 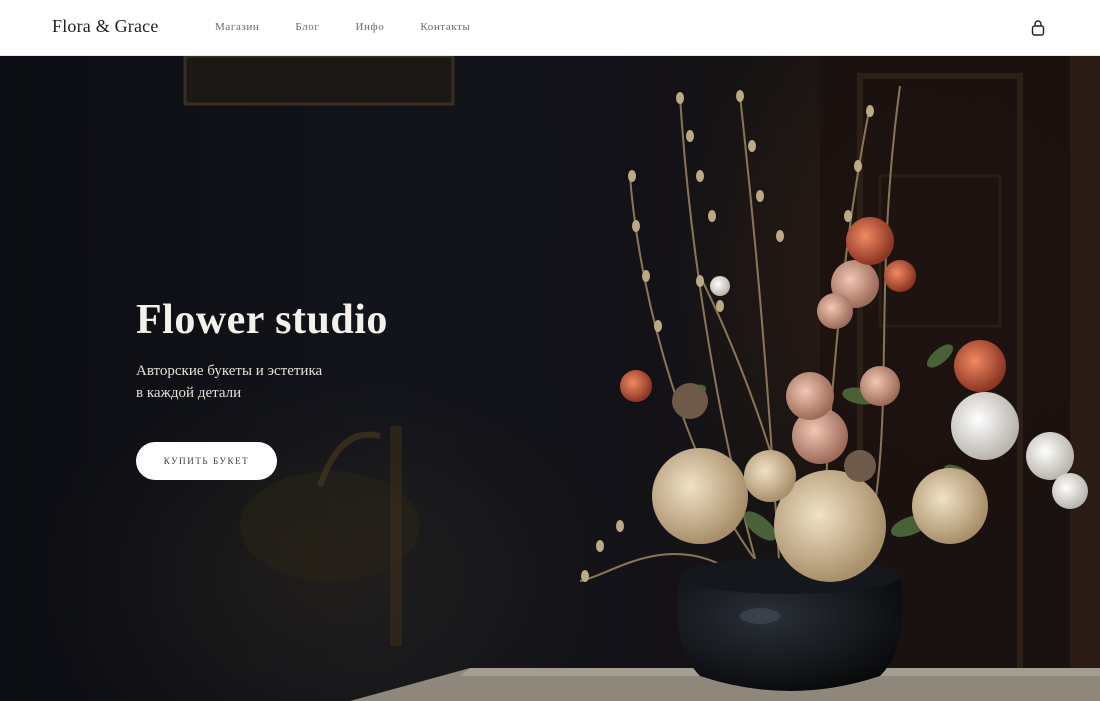 I want to click on shopping-bag-icon, so click(x=1038, y=28).